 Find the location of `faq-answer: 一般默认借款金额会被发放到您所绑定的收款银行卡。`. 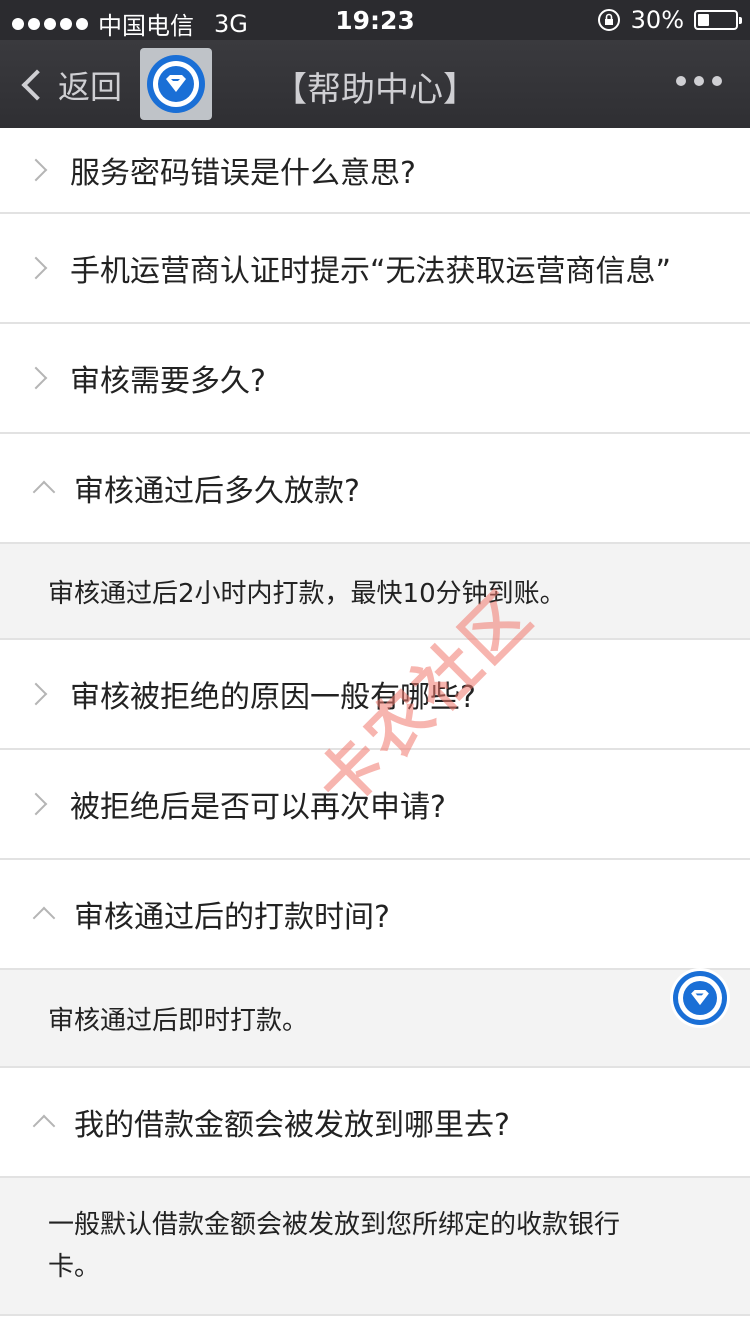

faq-answer: 一般默认借款金额会被发放到您所绑定的收款银行卡。 is located at coordinates (375, 1247).